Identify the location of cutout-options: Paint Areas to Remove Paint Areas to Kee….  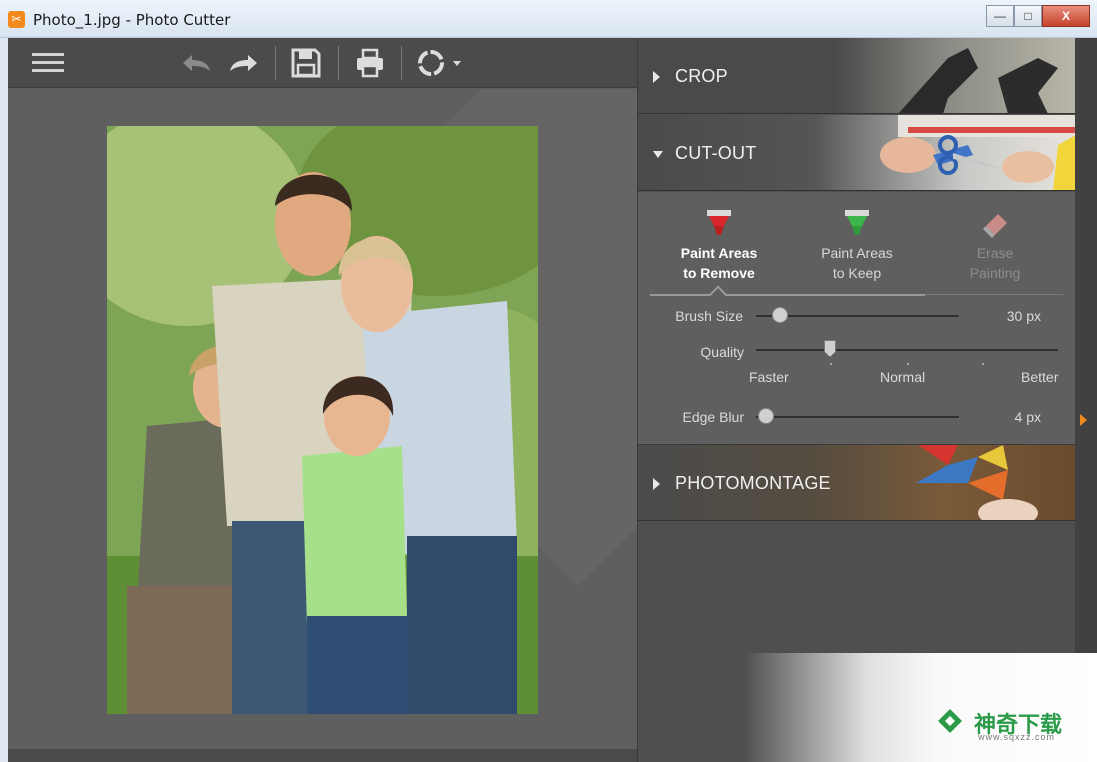
(857, 318).